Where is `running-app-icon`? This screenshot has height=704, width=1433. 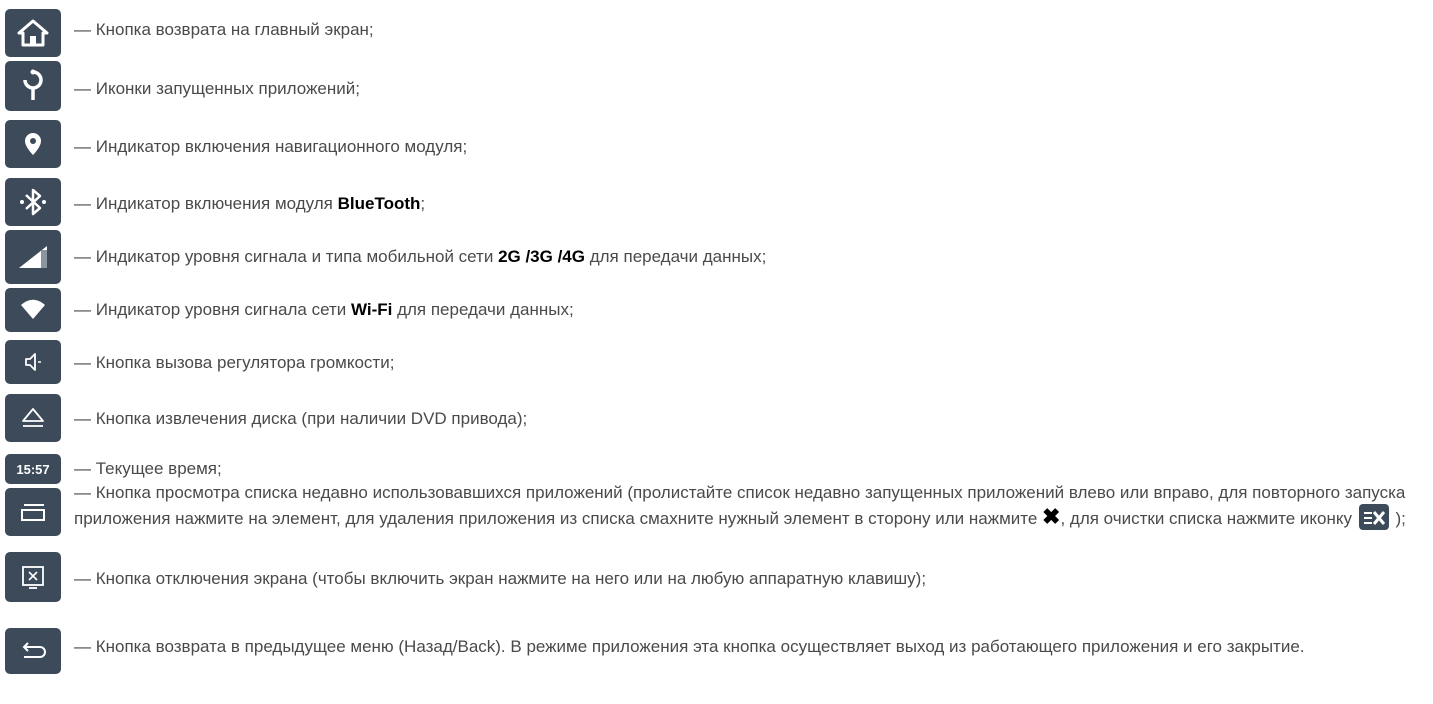 running-app-icon is located at coordinates (33, 84).